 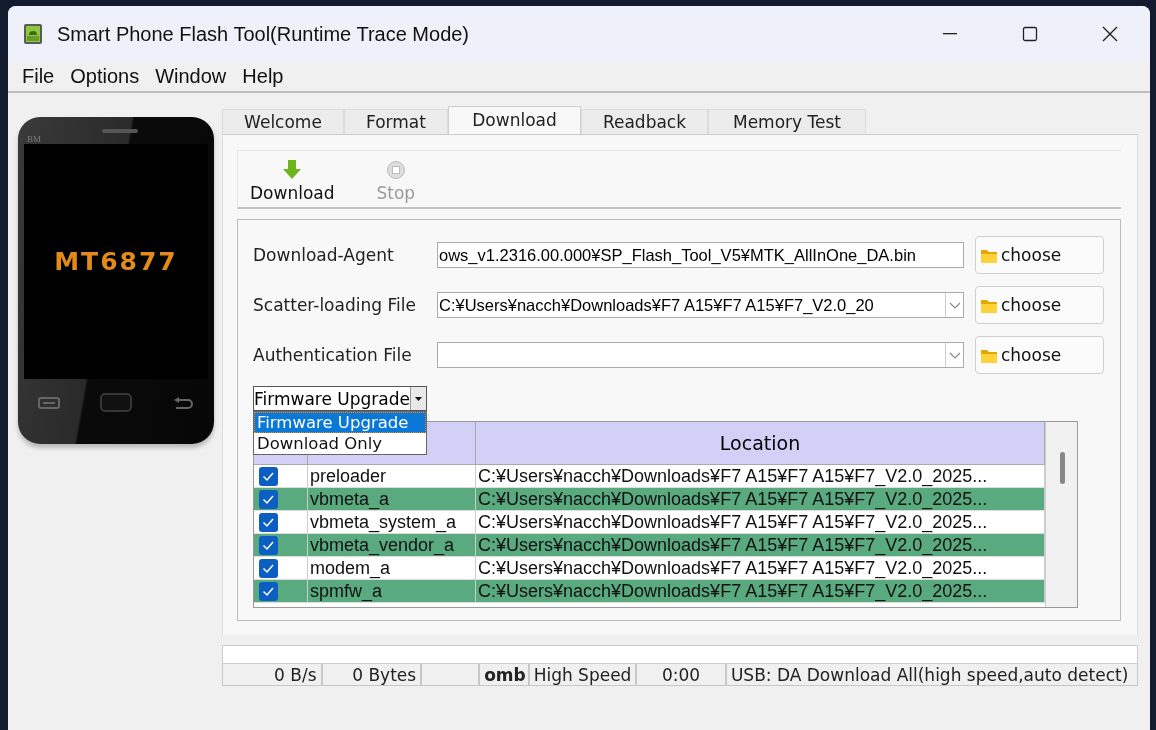 What do you see at coordinates (582, 675) in the screenshot?
I see `status-cell: High Speed` at bounding box center [582, 675].